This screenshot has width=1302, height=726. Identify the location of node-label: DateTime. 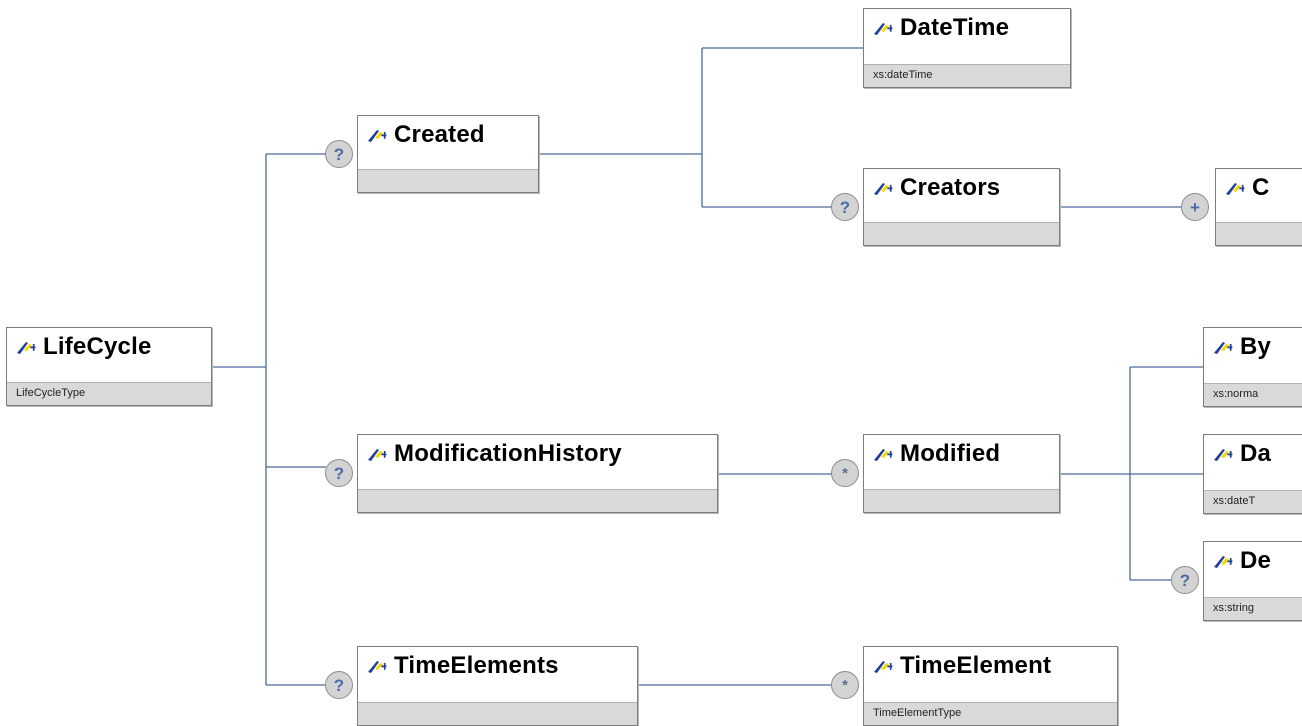
(955, 27).